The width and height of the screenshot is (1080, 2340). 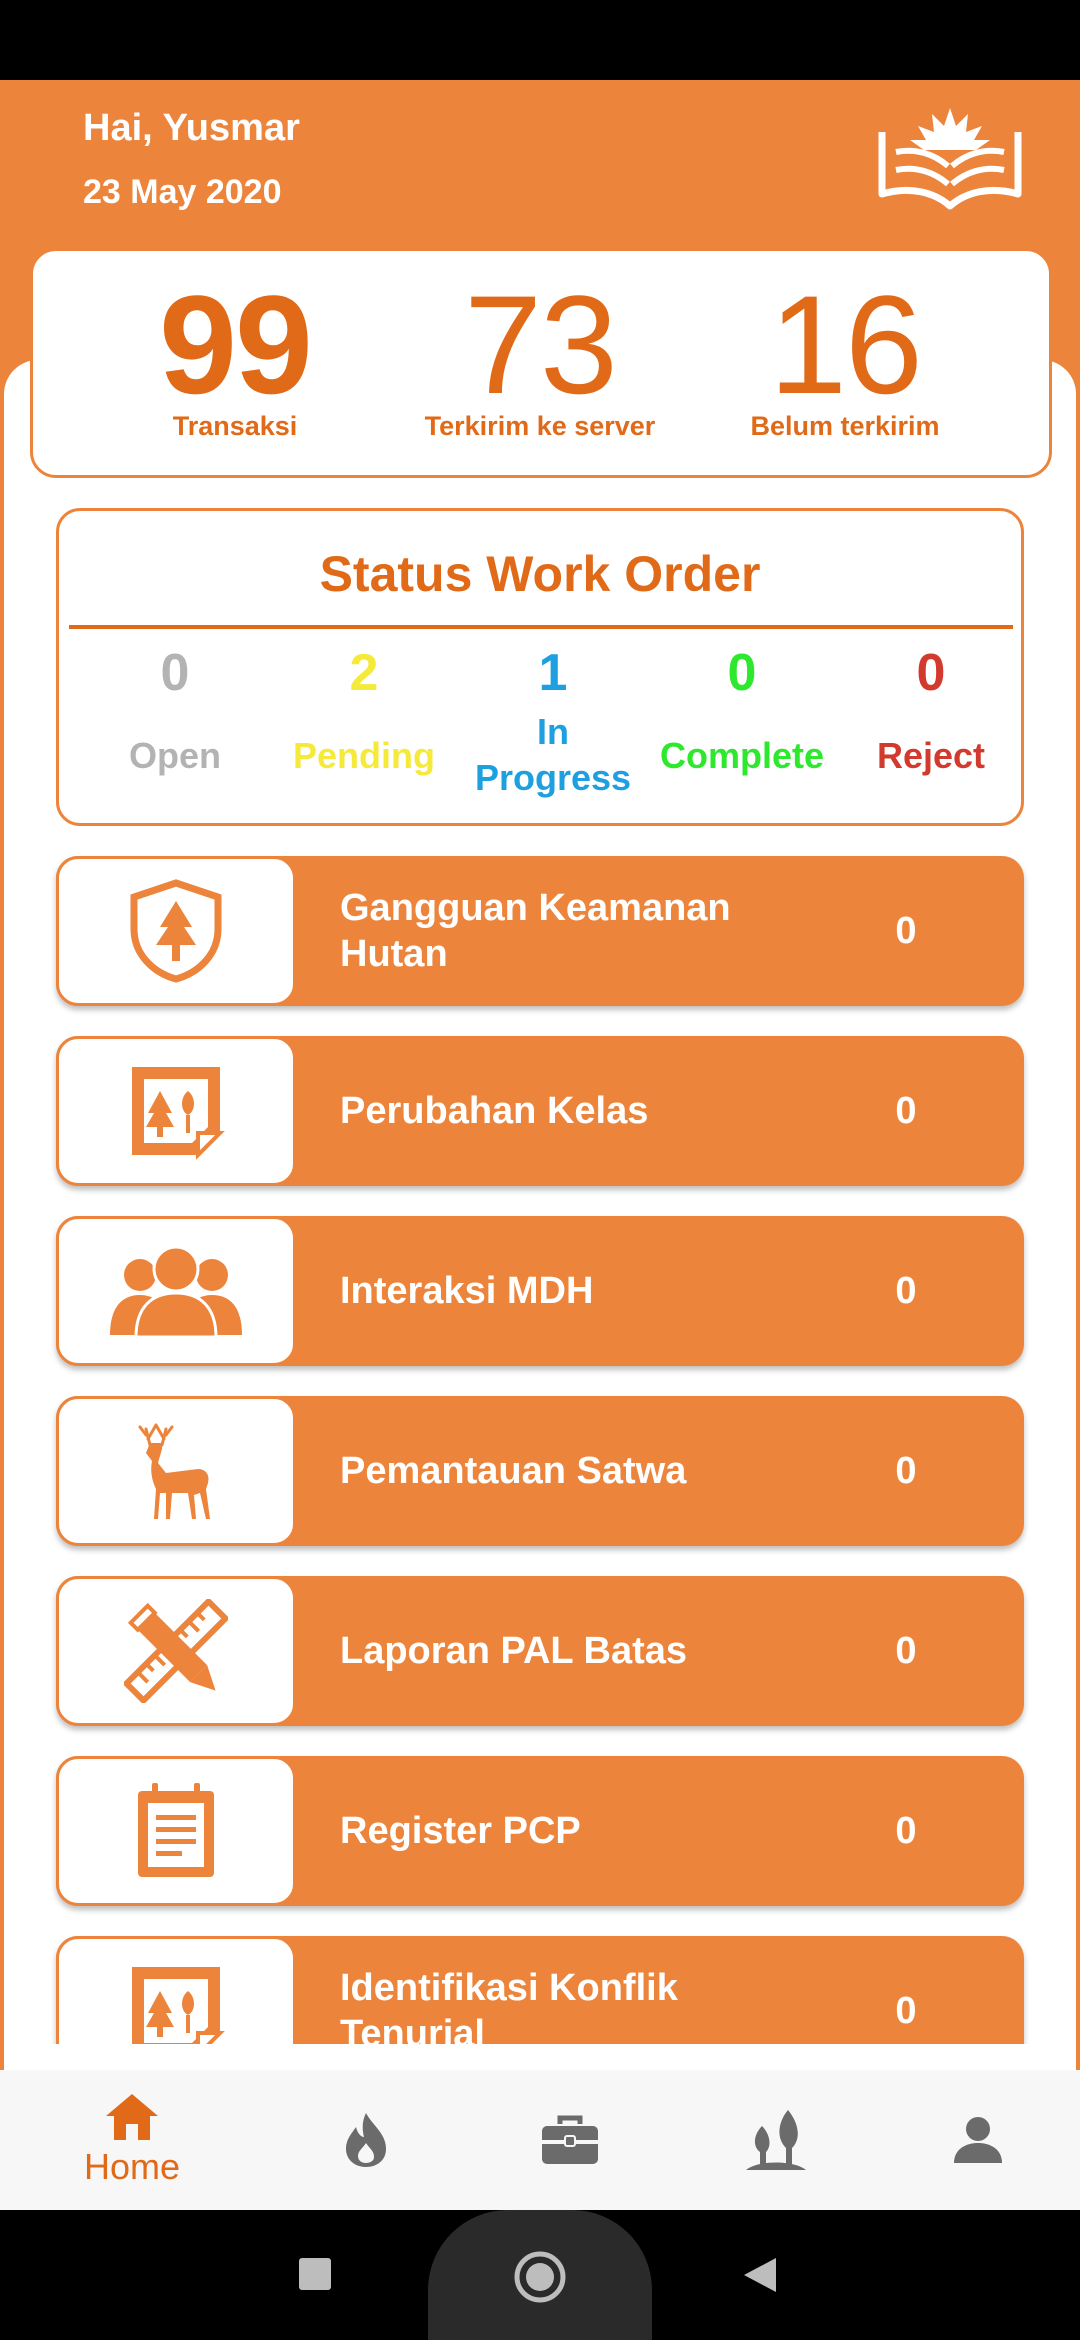 I want to click on wo-count: 1, so click(x=553, y=673).